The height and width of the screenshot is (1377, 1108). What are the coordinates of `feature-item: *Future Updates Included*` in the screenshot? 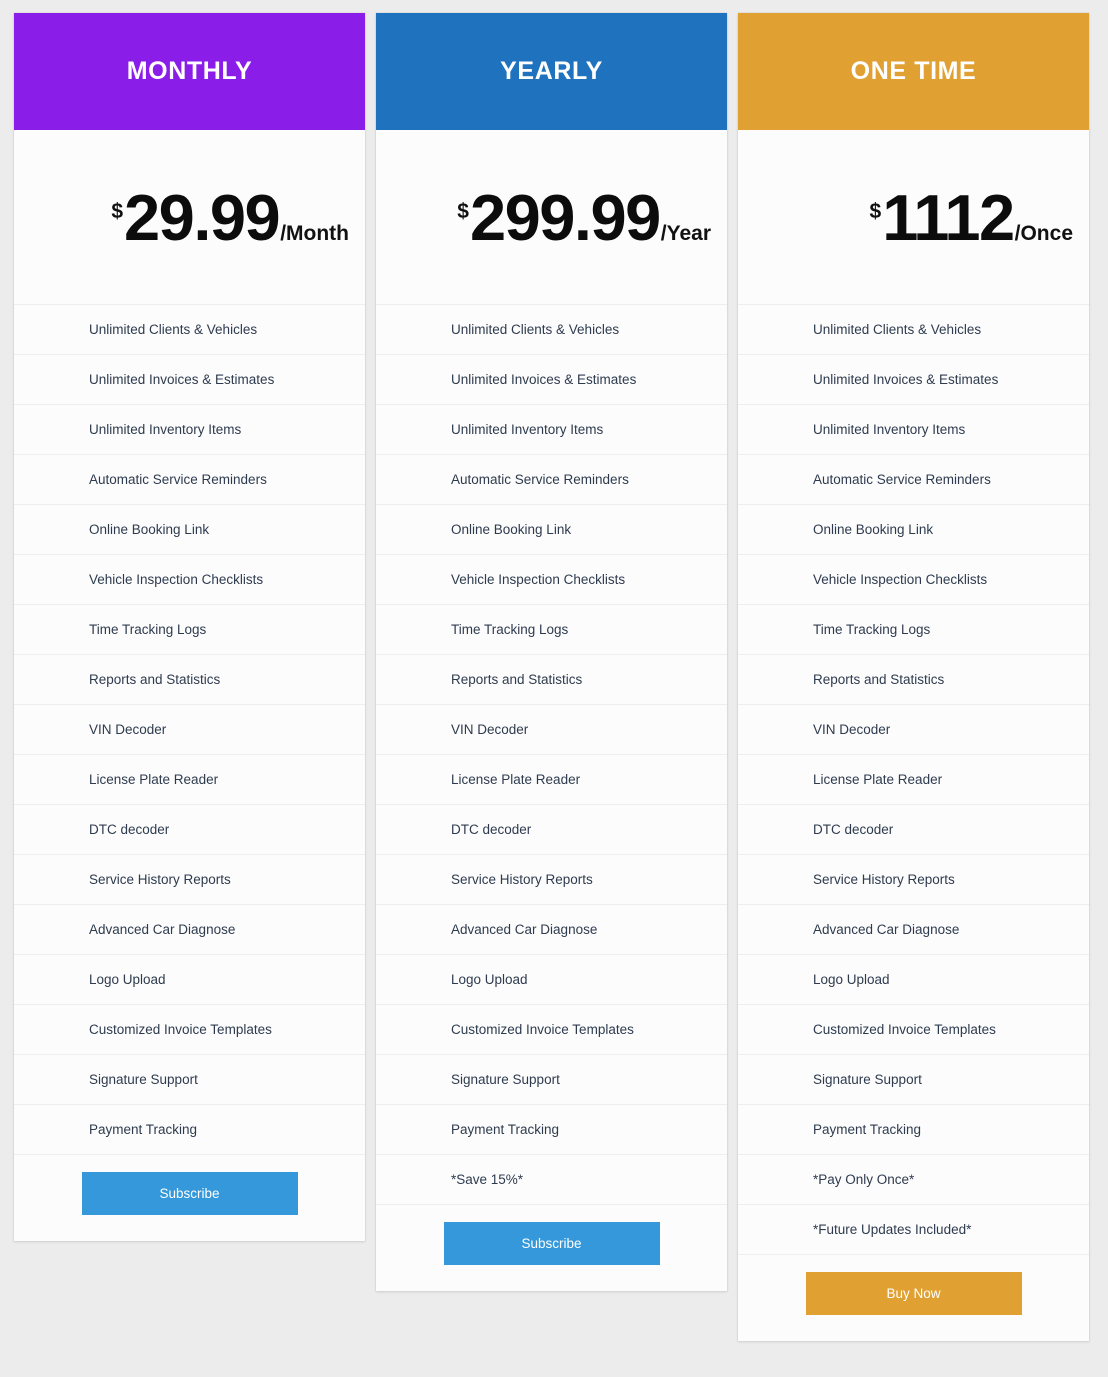 It's located at (913, 1229).